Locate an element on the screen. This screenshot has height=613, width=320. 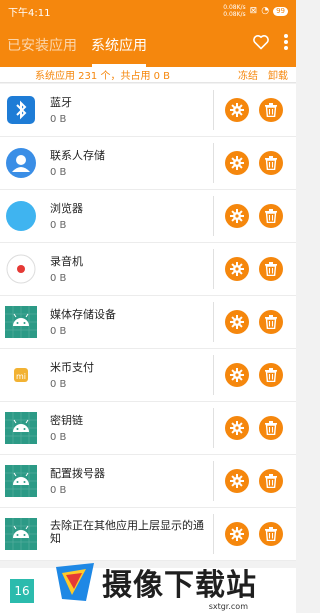
app-list-item: 媒体存储设备 0 B is located at coordinates (148, 322).